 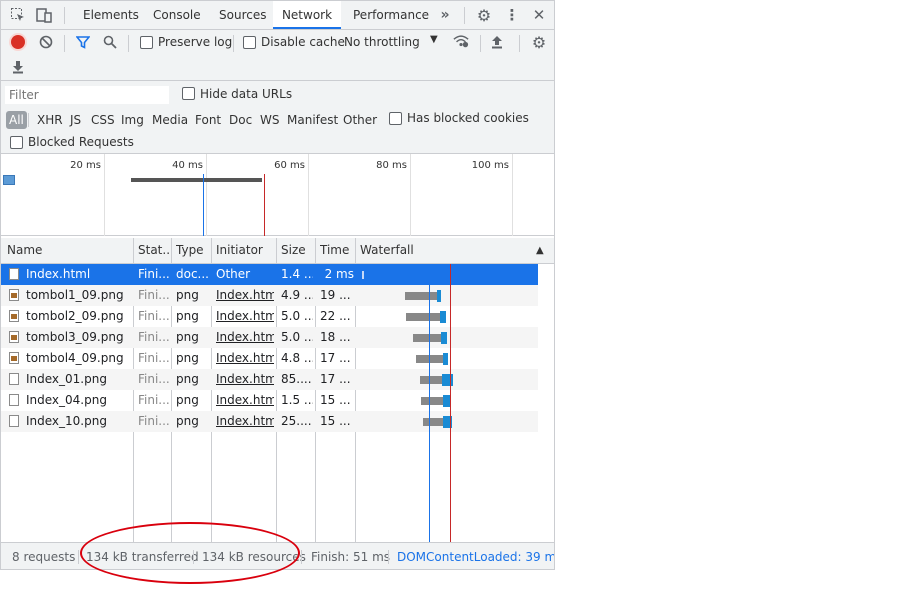 What do you see at coordinates (497, 42) in the screenshot?
I see `import-har-icon` at bounding box center [497, 42].